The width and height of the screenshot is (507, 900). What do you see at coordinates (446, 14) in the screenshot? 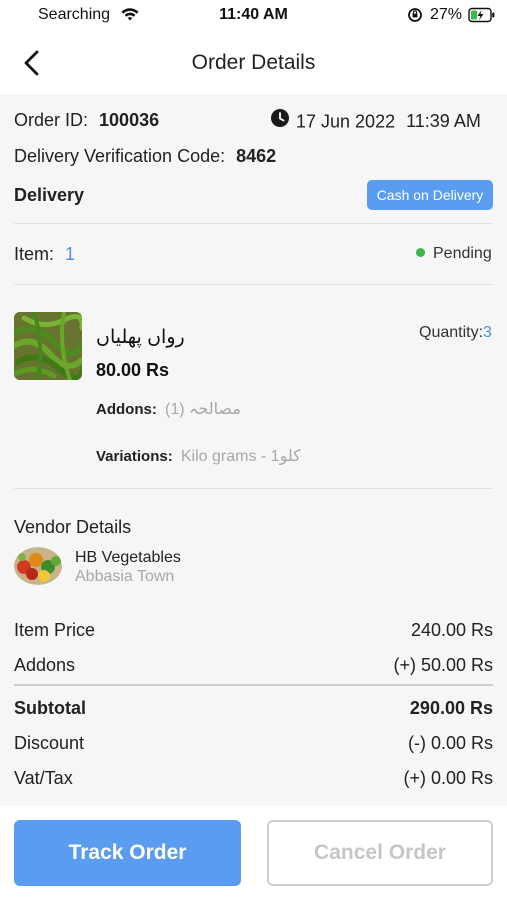
I see `battery-percent: 27%` at bounding box center [446, 14].